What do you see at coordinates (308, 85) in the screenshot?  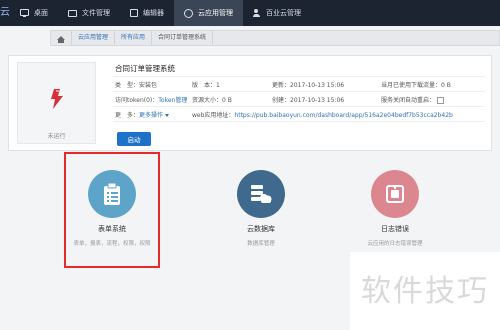 I see `app-updated: 更新：2017-10-13 15:06` at bounding box center [308, 85].